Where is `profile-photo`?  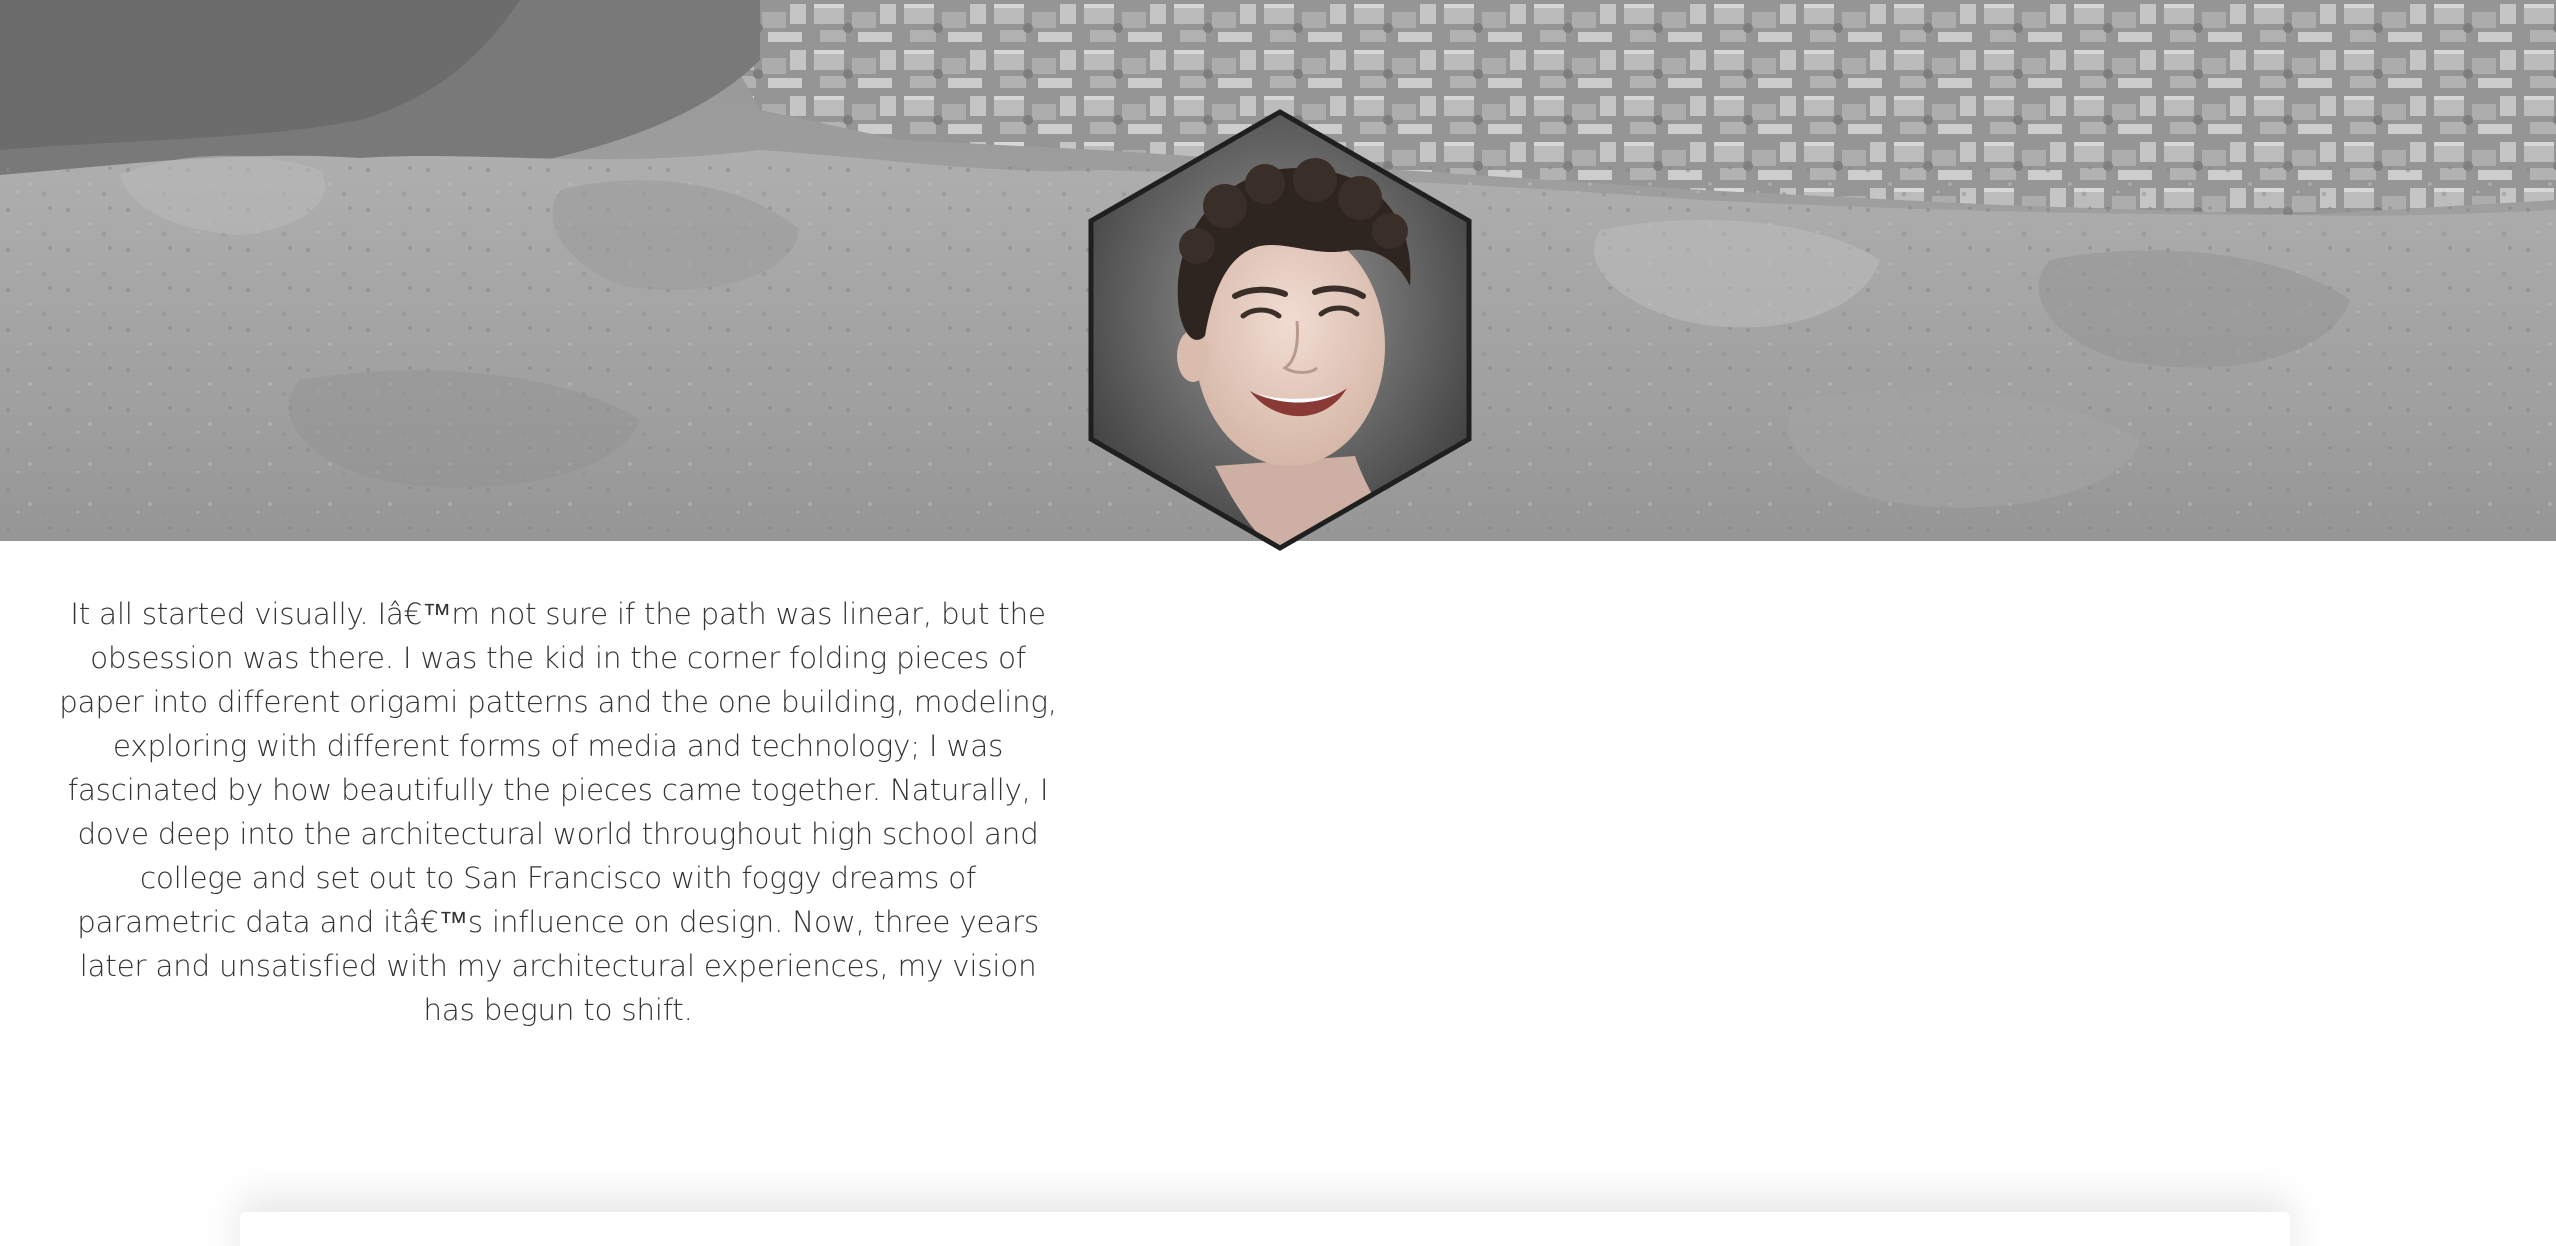 profile-photo is located at coordinates (1280, 330).